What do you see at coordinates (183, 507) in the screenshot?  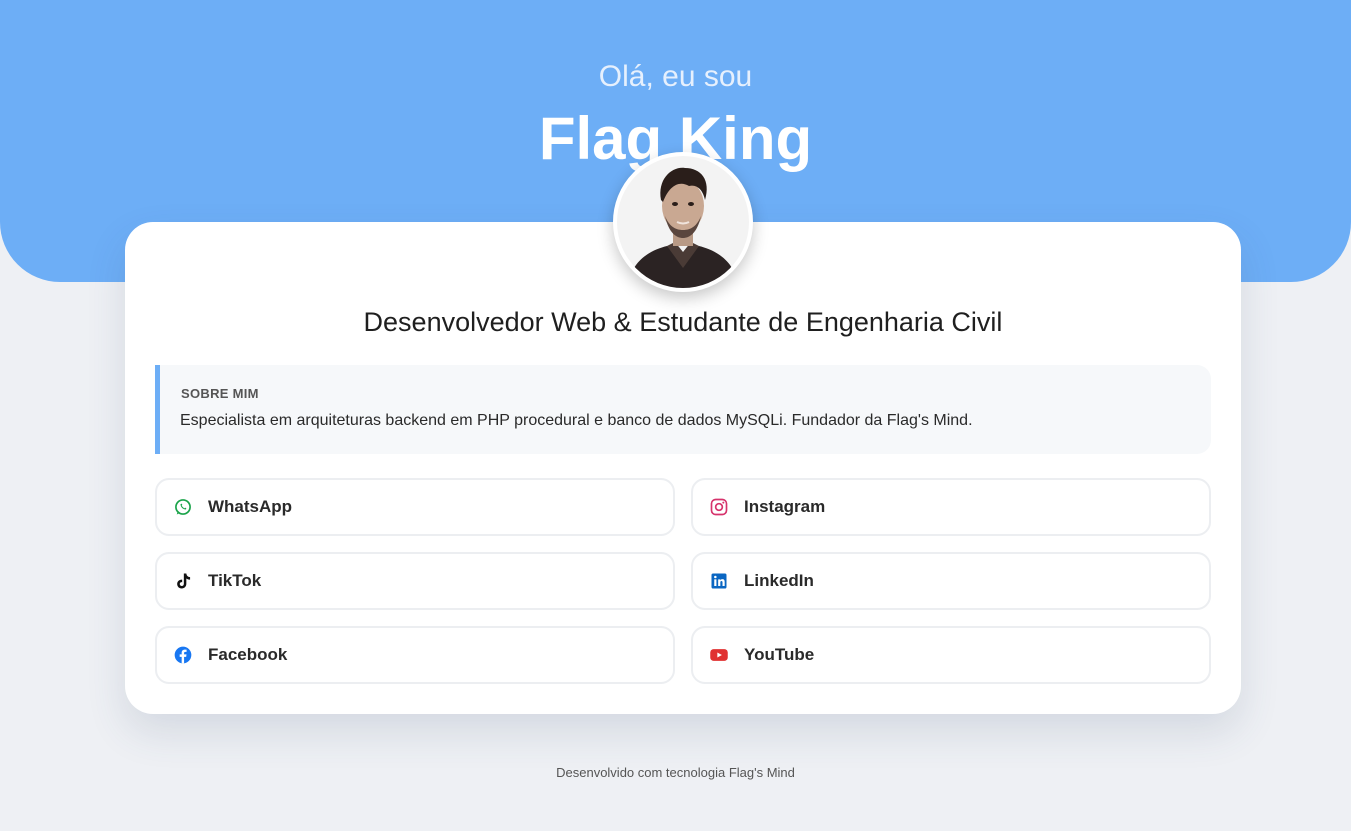 I see `whatsapp-icon` at bounding box center [183, 507].